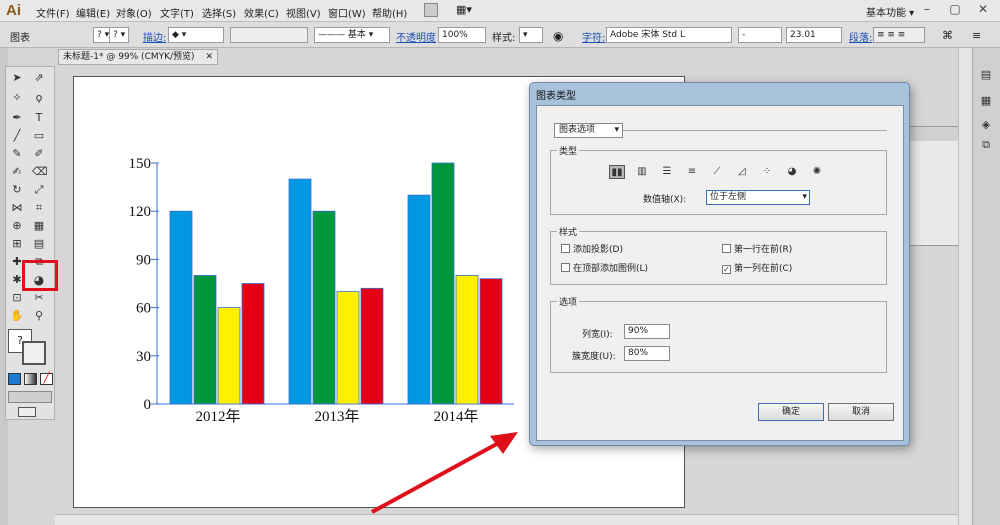  What do you see at coordinates (431, 10) in the screenshot?
I see `bridge-icon` at bounding box center [431, 10].